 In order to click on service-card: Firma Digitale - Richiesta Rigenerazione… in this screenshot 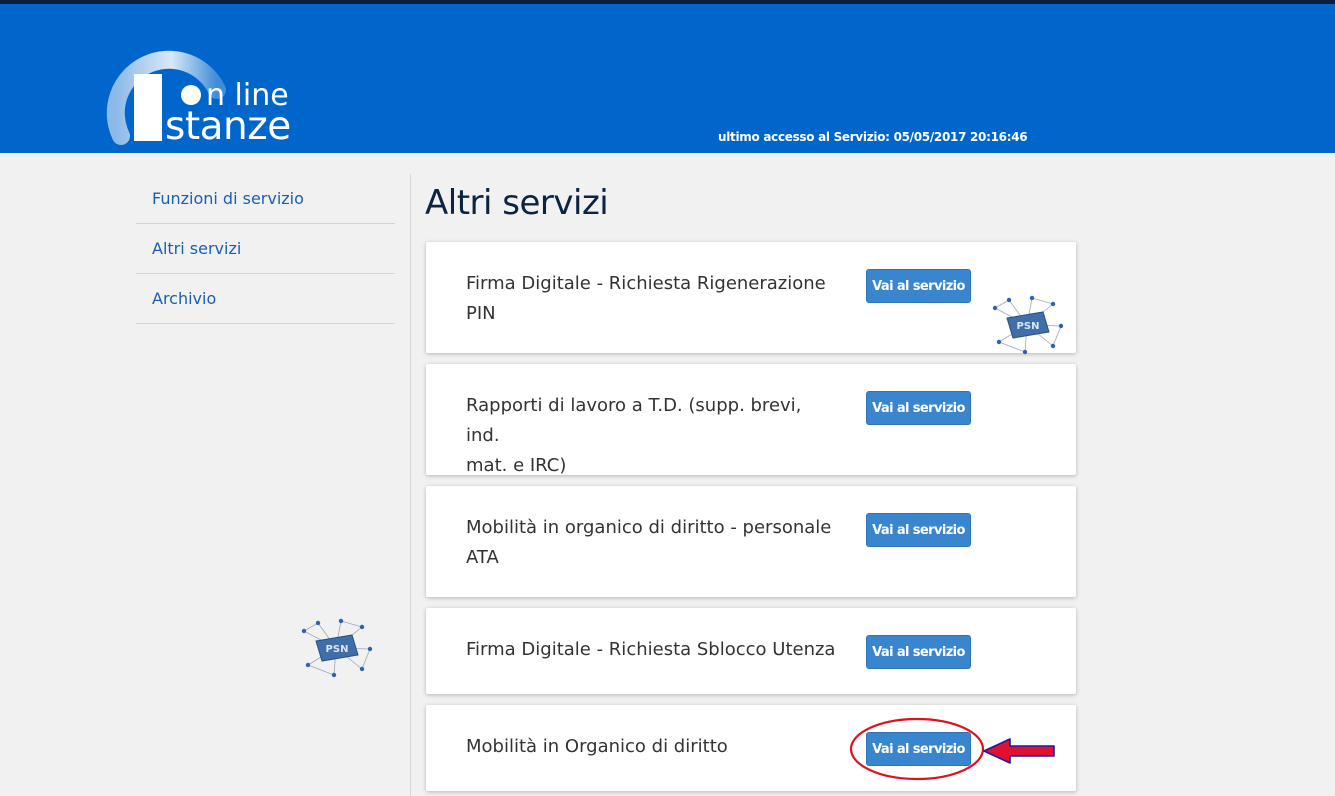, I will do `click(751, 298)`.